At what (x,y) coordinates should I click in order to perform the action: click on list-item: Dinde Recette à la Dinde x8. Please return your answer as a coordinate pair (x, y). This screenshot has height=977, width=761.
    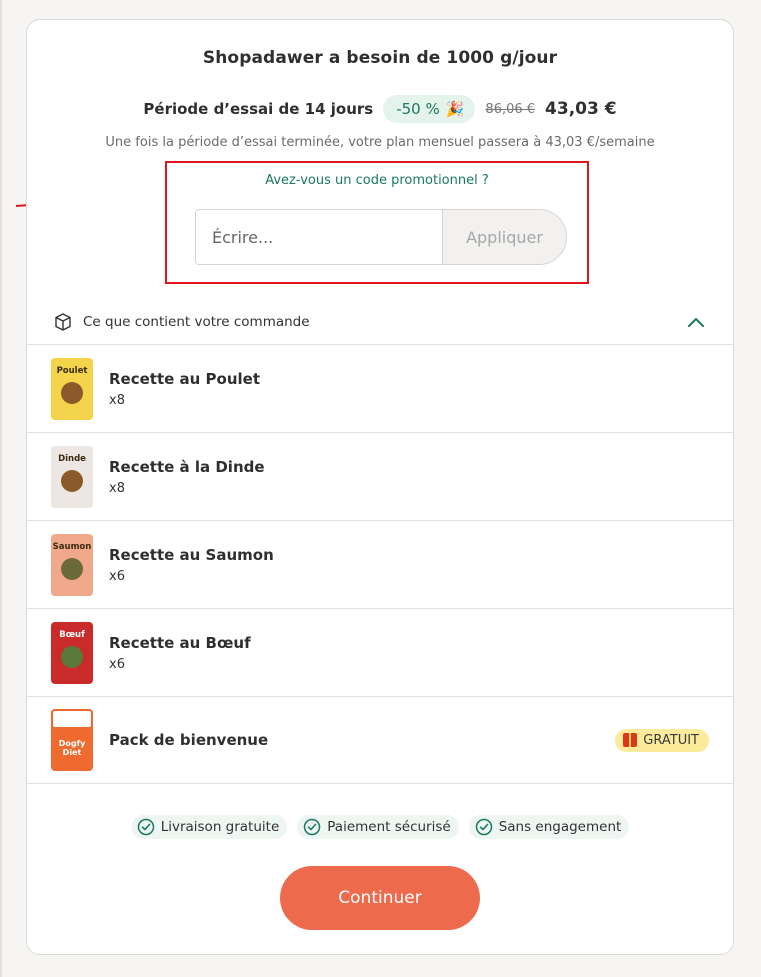
    Looking at the image, I should click on (380, 476).